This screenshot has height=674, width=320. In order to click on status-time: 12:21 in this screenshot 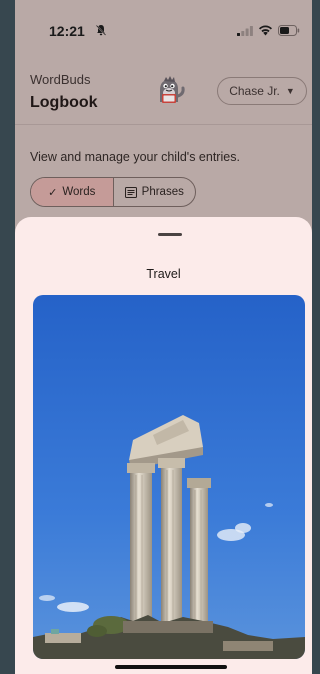, I will do `click(67, 31)`.